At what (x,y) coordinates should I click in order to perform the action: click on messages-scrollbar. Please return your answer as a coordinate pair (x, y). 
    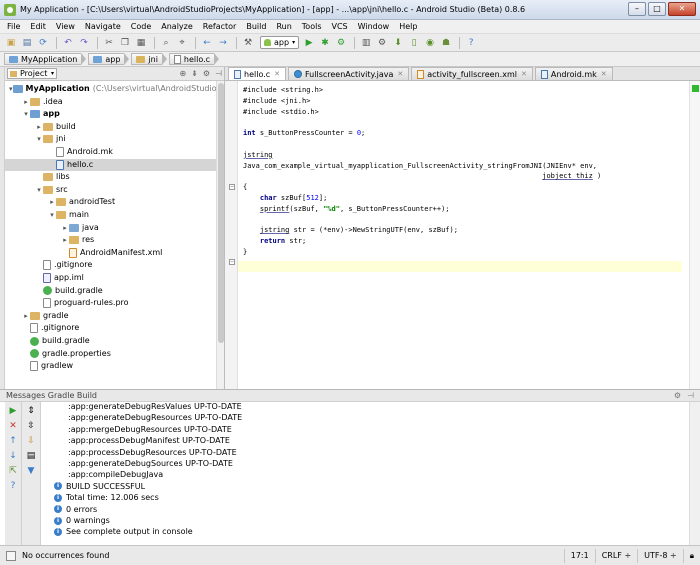
    Looking at the image, I should click on (694, 474).